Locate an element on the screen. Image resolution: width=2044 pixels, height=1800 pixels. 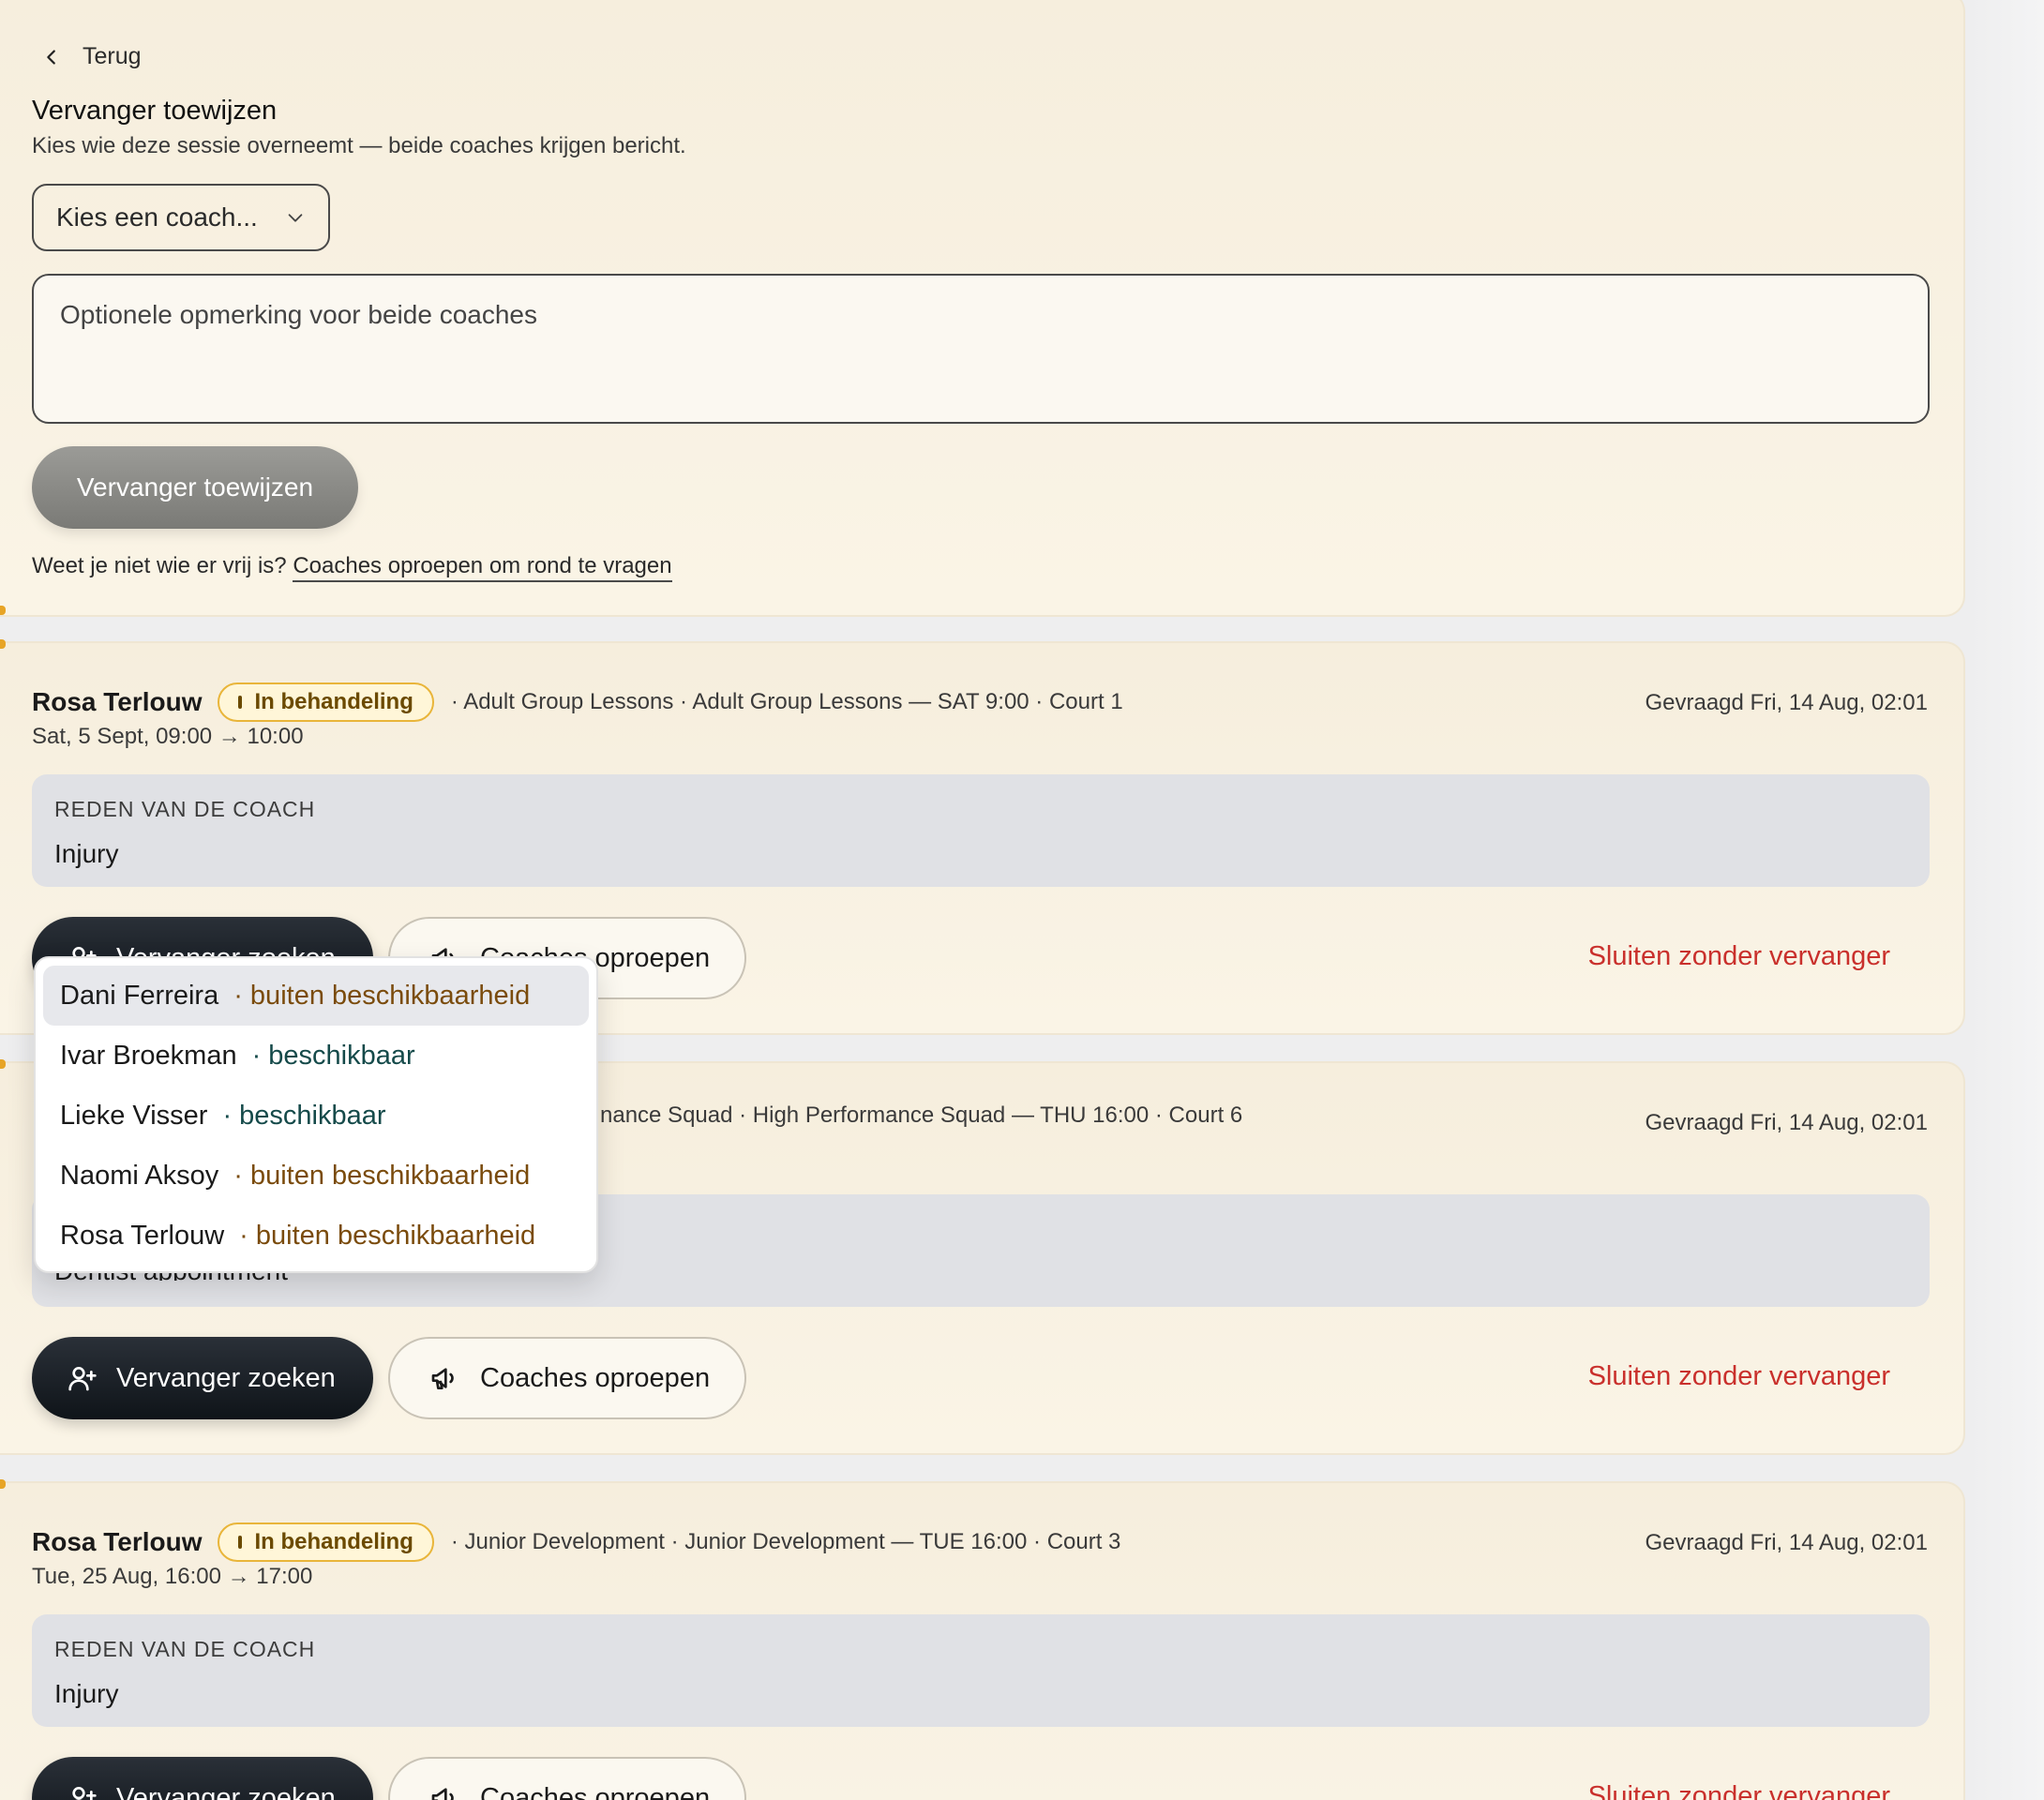
option-name: Rosa Terlouw is located at coordinates (142, 1235).